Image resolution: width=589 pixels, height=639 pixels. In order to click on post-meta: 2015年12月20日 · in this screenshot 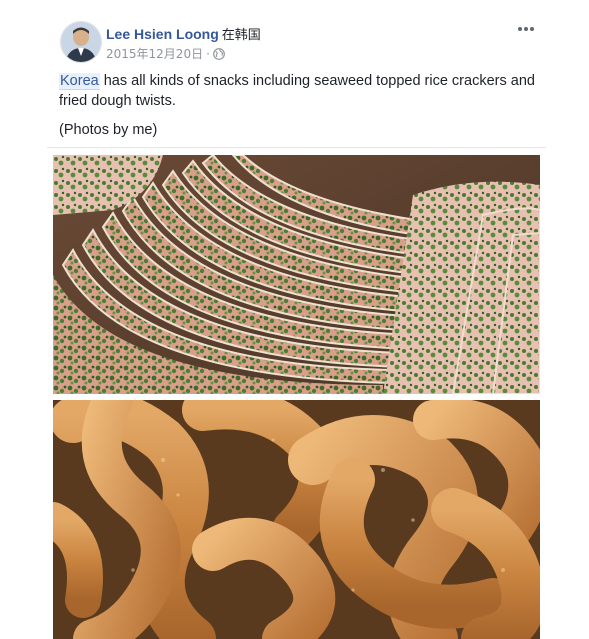, I will do `click(165, 53)`.